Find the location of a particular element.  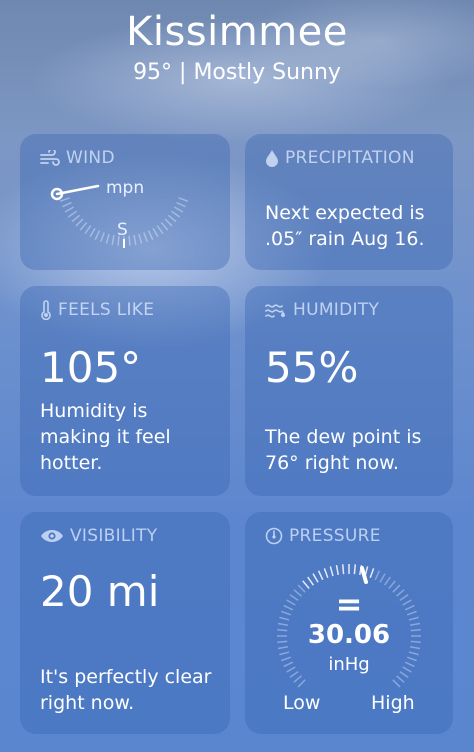

visibility-title-label: VISIBILITY is located at coordinates (114, 536).